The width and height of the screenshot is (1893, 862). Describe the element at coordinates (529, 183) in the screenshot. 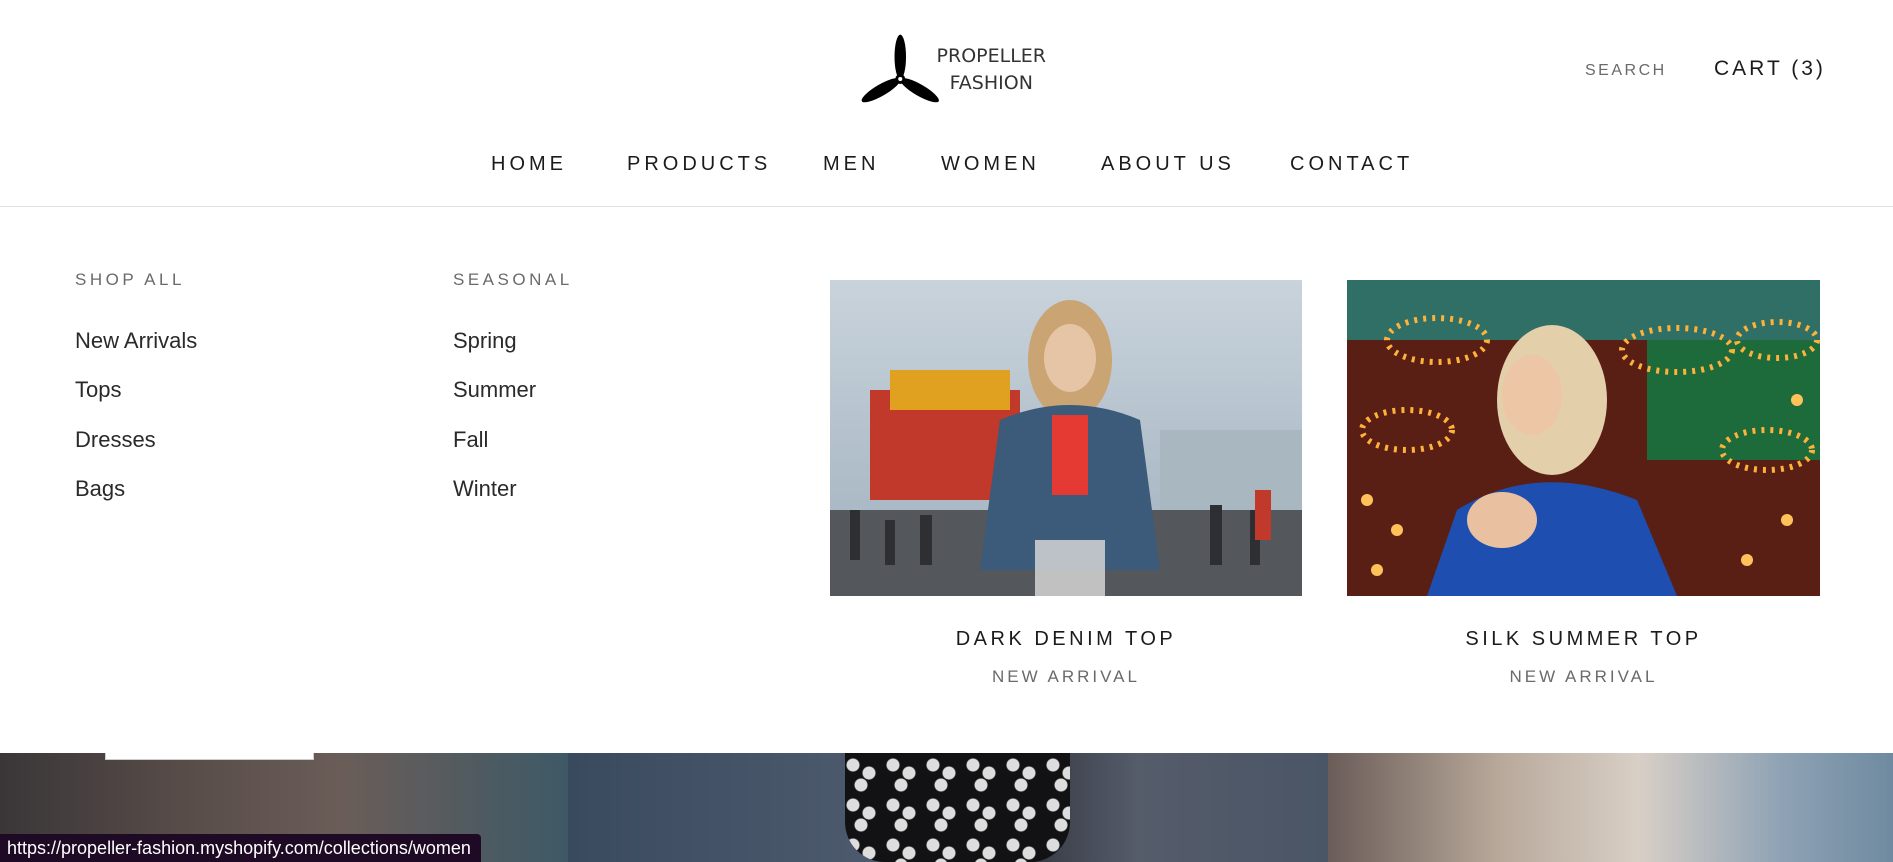

I see `nav-item-home: HOME` at that location.